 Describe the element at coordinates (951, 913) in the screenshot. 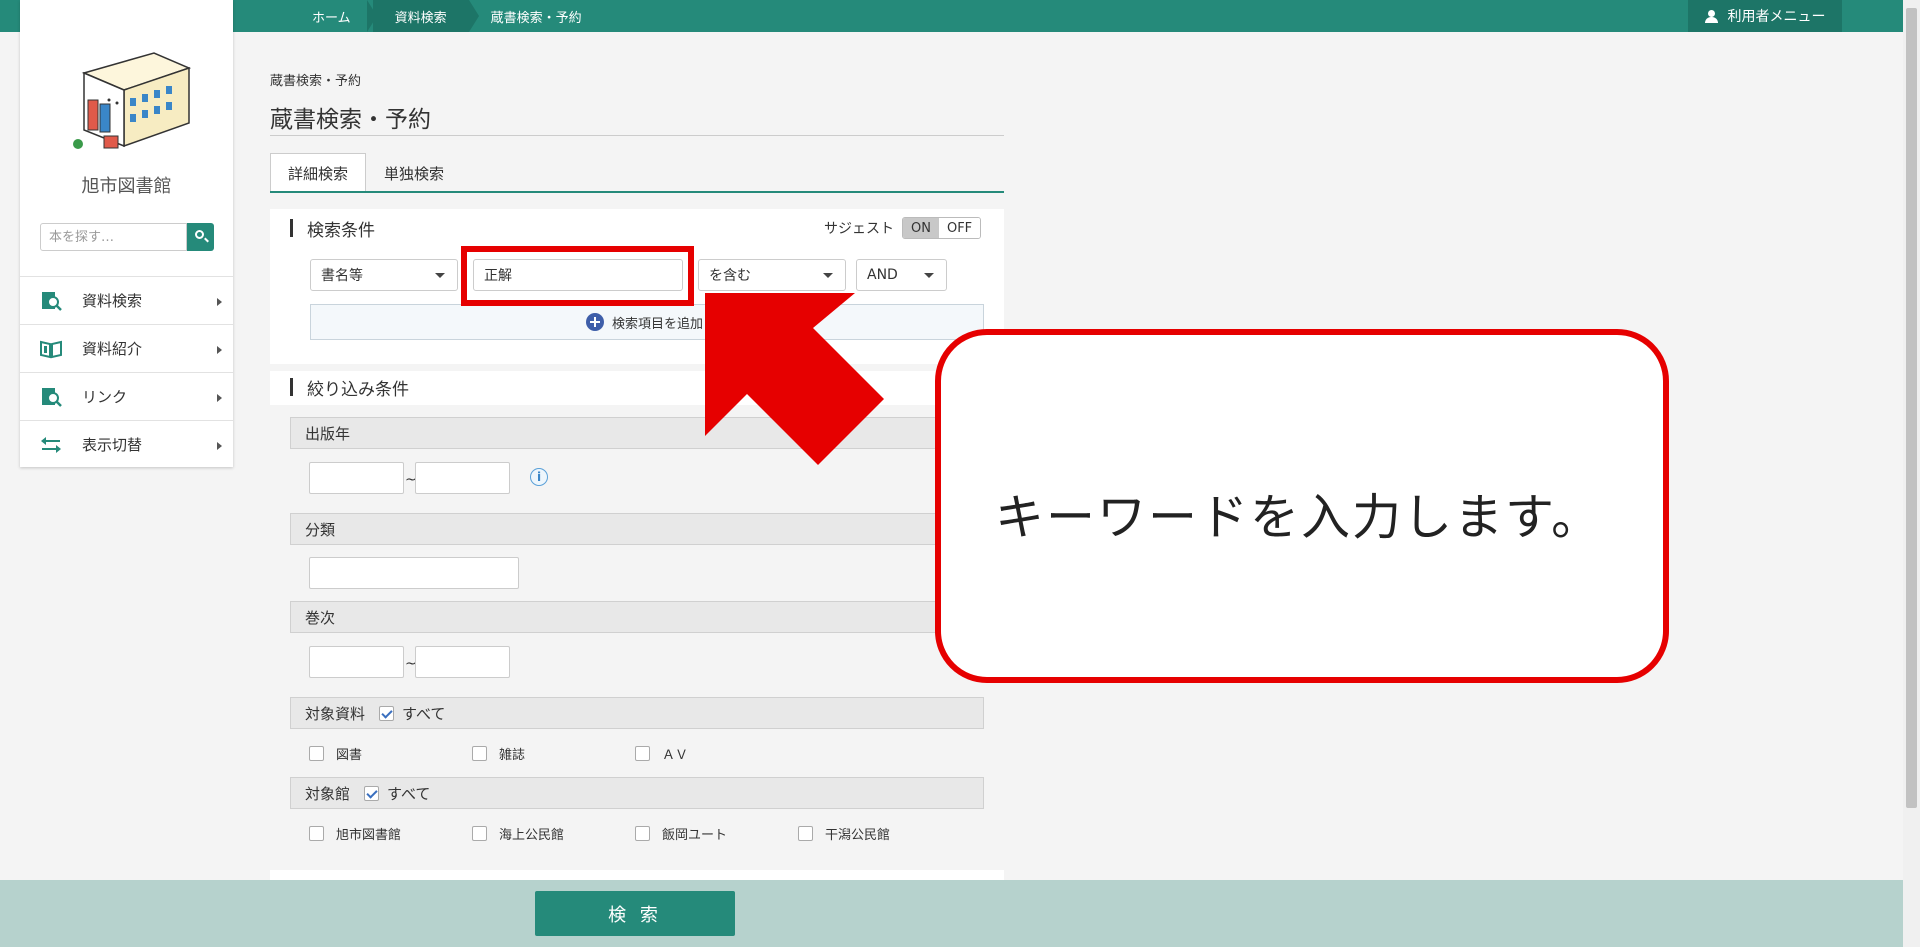

I see `bottom-action-bar` at that location.